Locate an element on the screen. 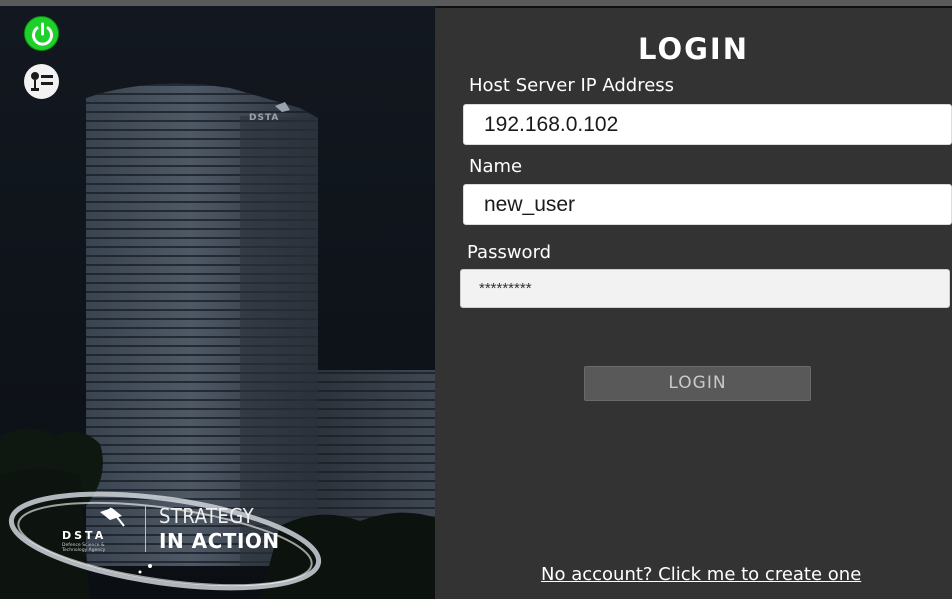 Image resolution: width=952 pixels, height=599 pixels. name-input is located at coordinates (707, 204).